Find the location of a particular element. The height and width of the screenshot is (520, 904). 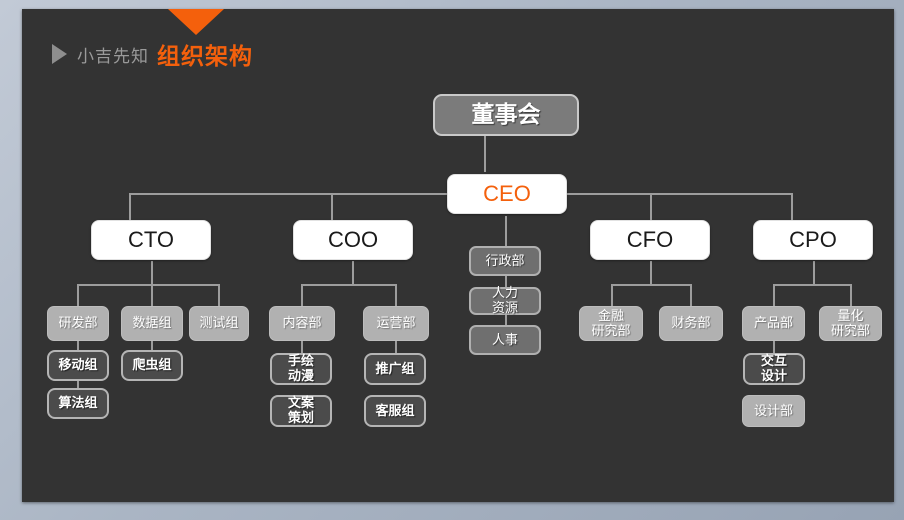

connector-bus-cpo is located at coordinates (792, 206).